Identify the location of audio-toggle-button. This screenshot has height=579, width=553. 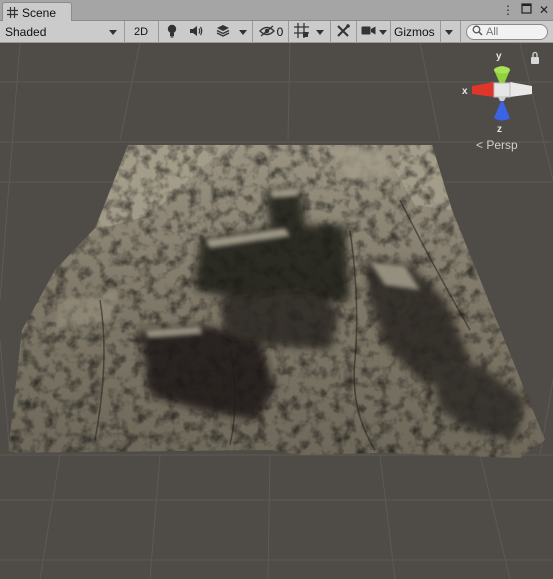
(196, 32).